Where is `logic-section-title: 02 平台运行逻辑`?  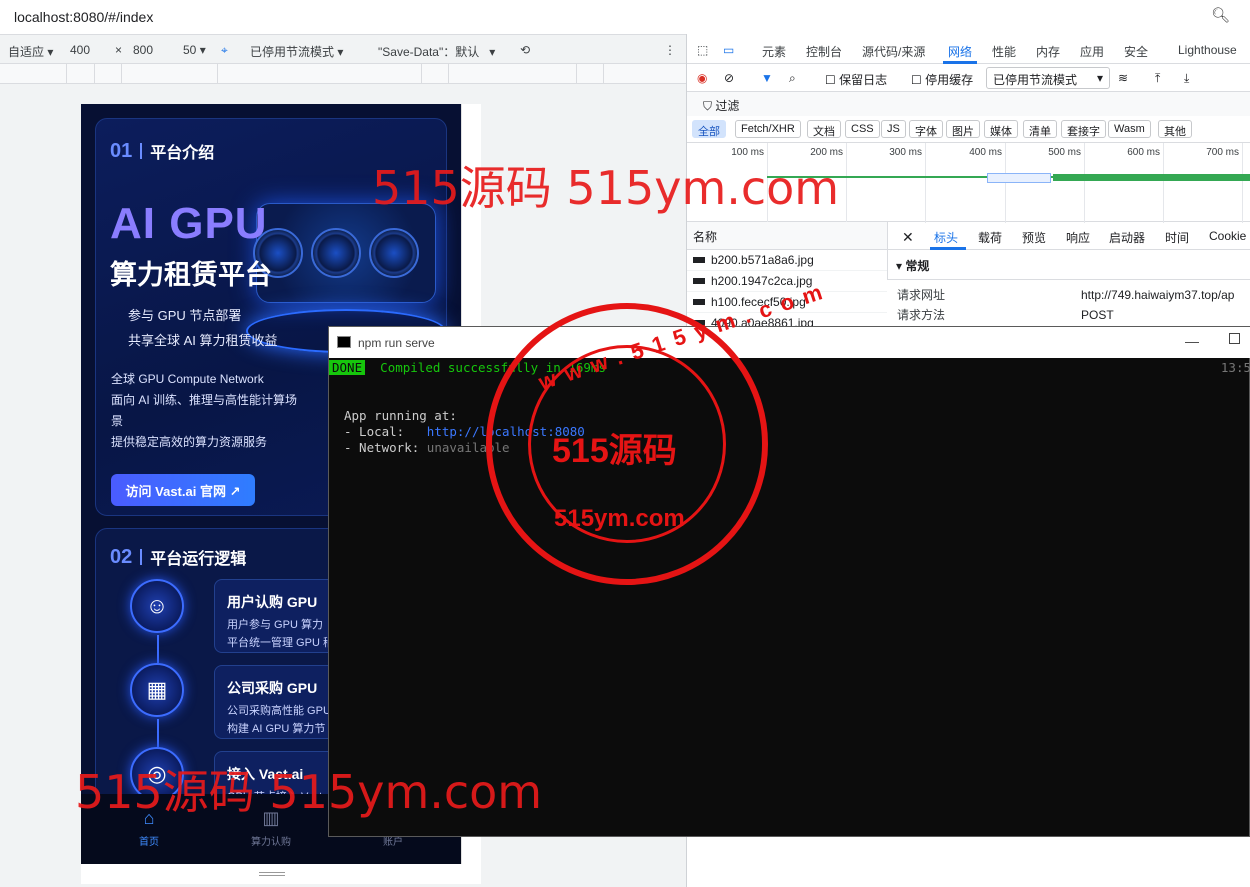 logic-section-title: 02 平台运行逻辑 is located at coordinates (178, 557).